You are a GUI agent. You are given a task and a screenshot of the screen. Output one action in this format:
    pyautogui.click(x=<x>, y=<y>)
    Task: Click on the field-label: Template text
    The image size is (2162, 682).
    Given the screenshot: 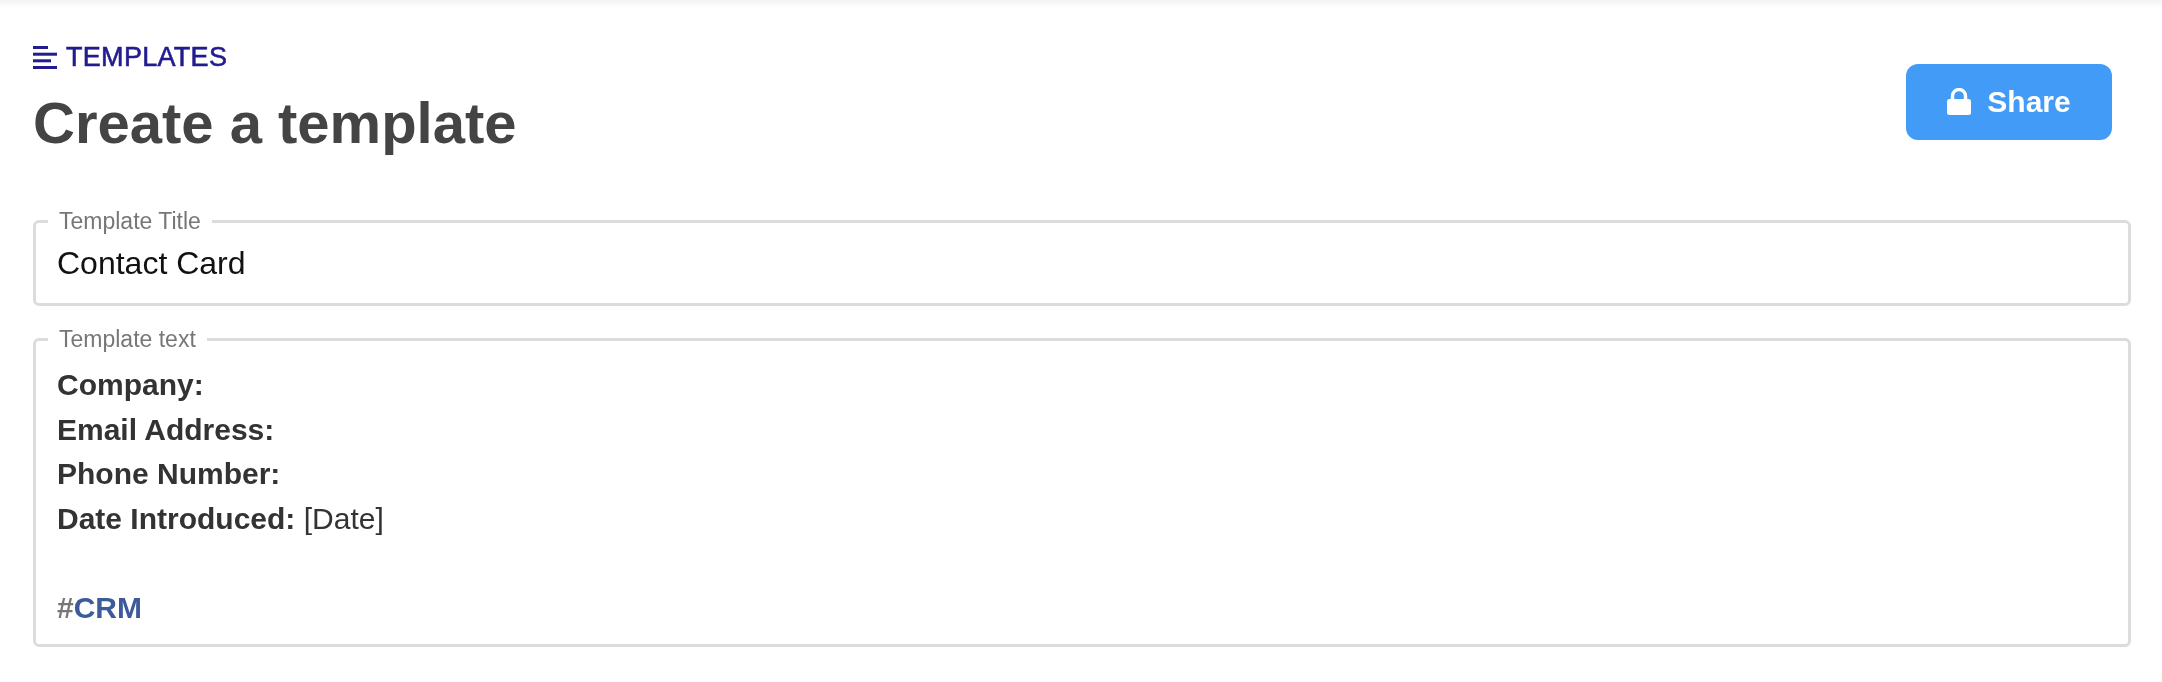 What is the action you would take?
    pyautogui.click(x=127, y=339)
    